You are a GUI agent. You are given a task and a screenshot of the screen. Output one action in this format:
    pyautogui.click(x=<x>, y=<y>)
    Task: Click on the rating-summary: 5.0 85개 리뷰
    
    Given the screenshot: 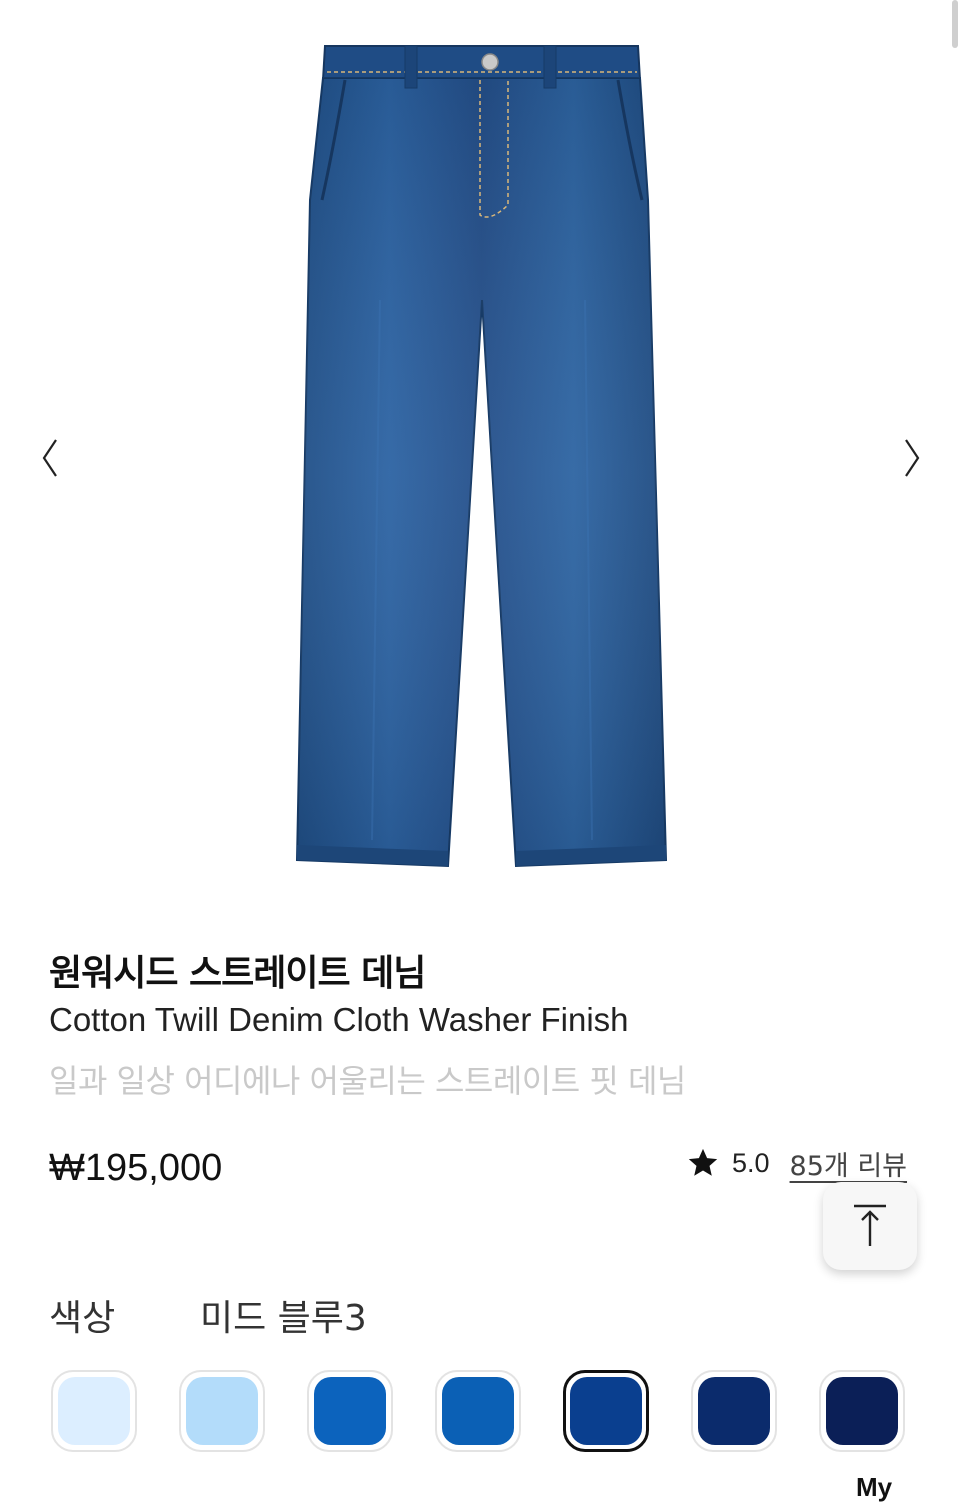 What is the action you would take?
    pyautogui.click(x=796, y=1163)
    